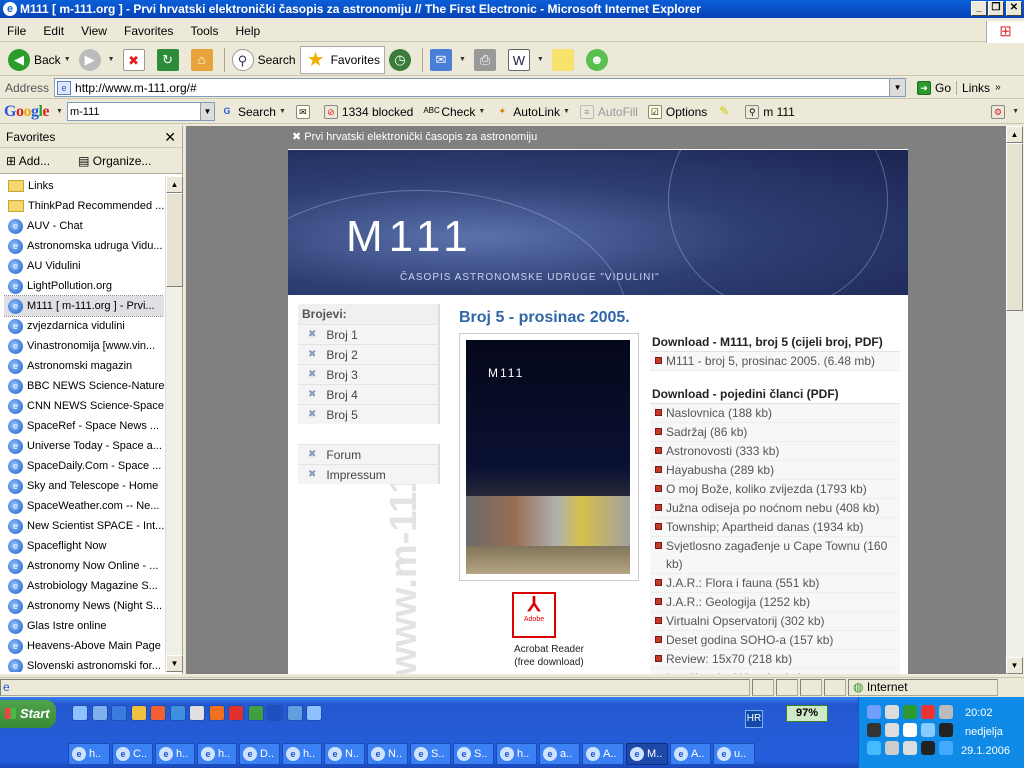  I want to click on nav-item: ✖ Broj 5, so click(369, 414).